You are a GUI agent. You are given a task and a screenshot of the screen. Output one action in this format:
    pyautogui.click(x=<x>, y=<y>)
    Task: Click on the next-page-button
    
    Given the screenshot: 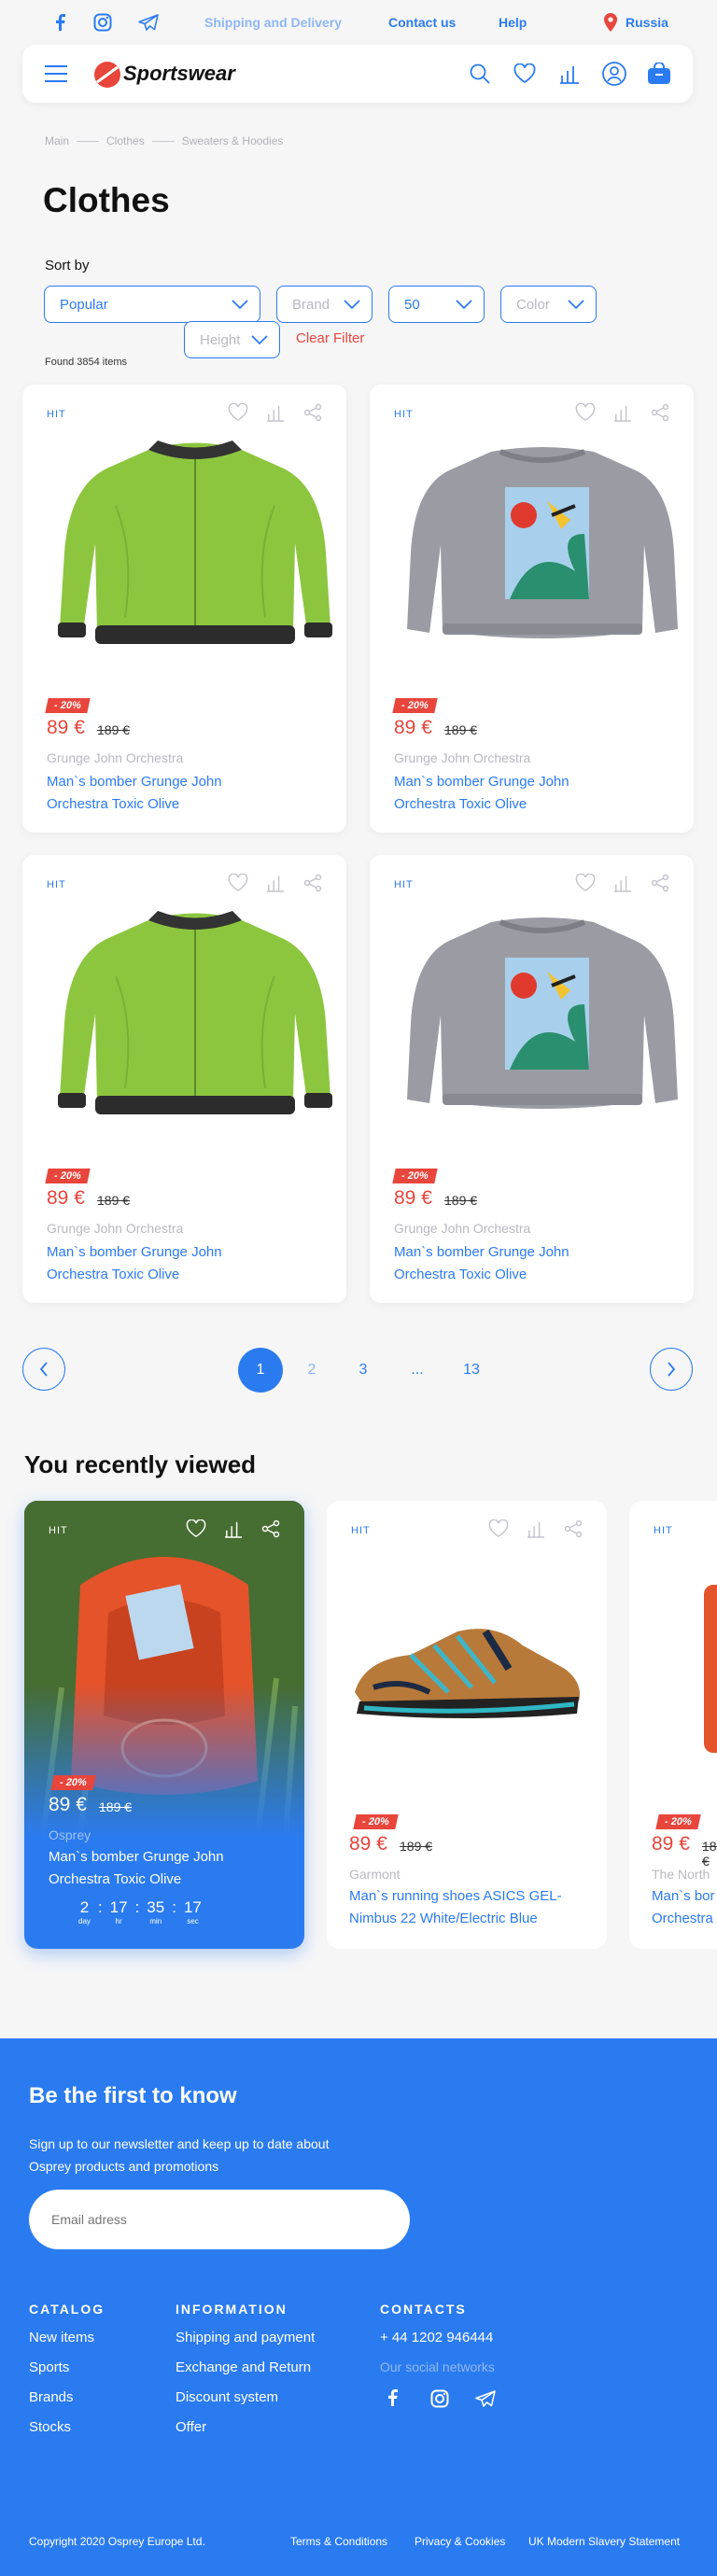 What is the action you would take?
    pyautogui.click(x=671, y=1369)
    